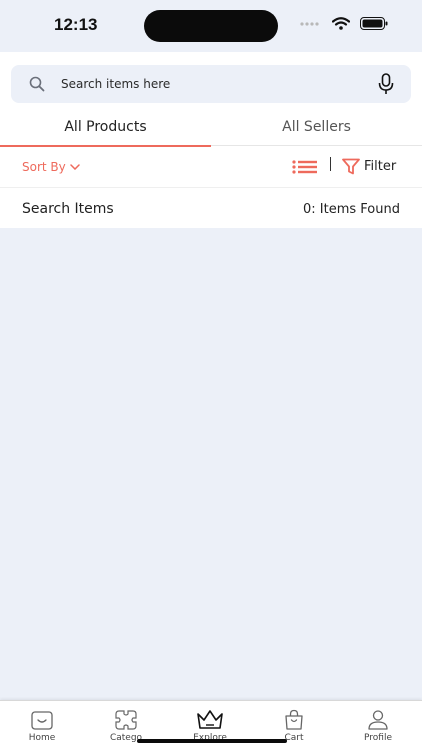 This screenshot has height=750, width=422. I want to click on crown-icon, so click(210, 719).